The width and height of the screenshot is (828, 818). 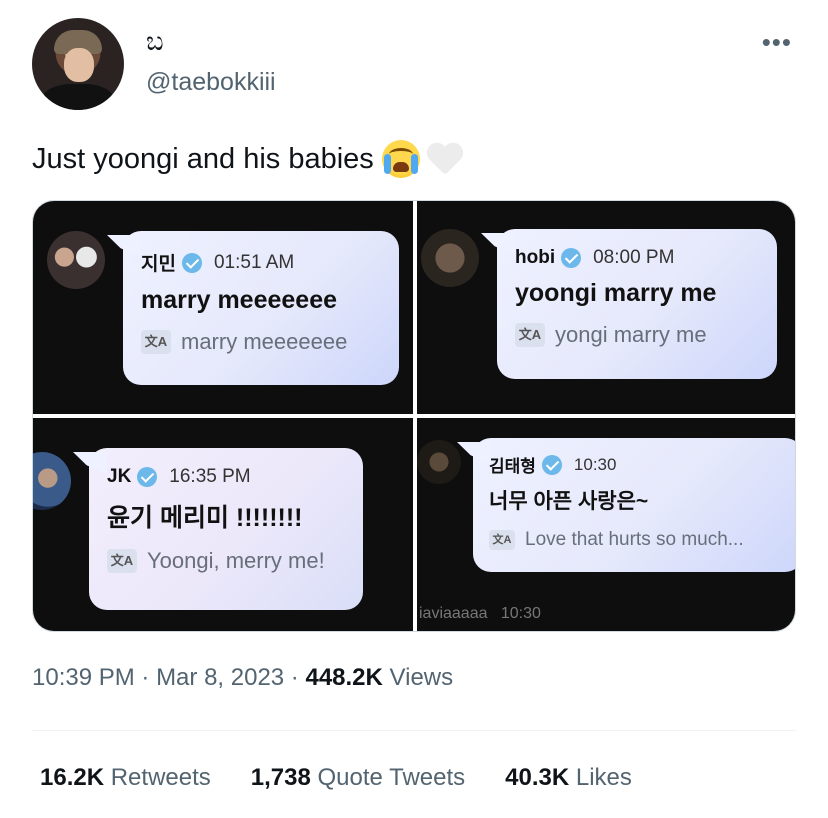 What do you see at coordinates (72, 777) in the screenshot?
I see `retweets-count: 16.2K` at bounding box center [72, 777].